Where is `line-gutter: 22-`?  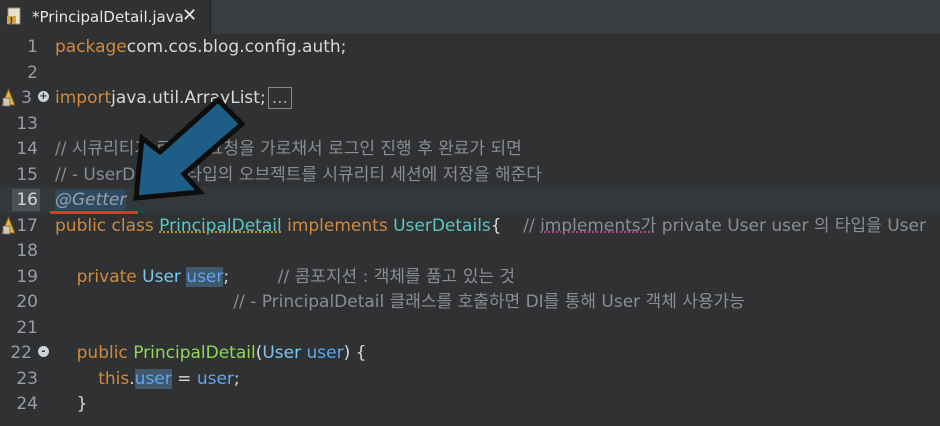
line-gutter: 22- is located at coordinates (24, 353).